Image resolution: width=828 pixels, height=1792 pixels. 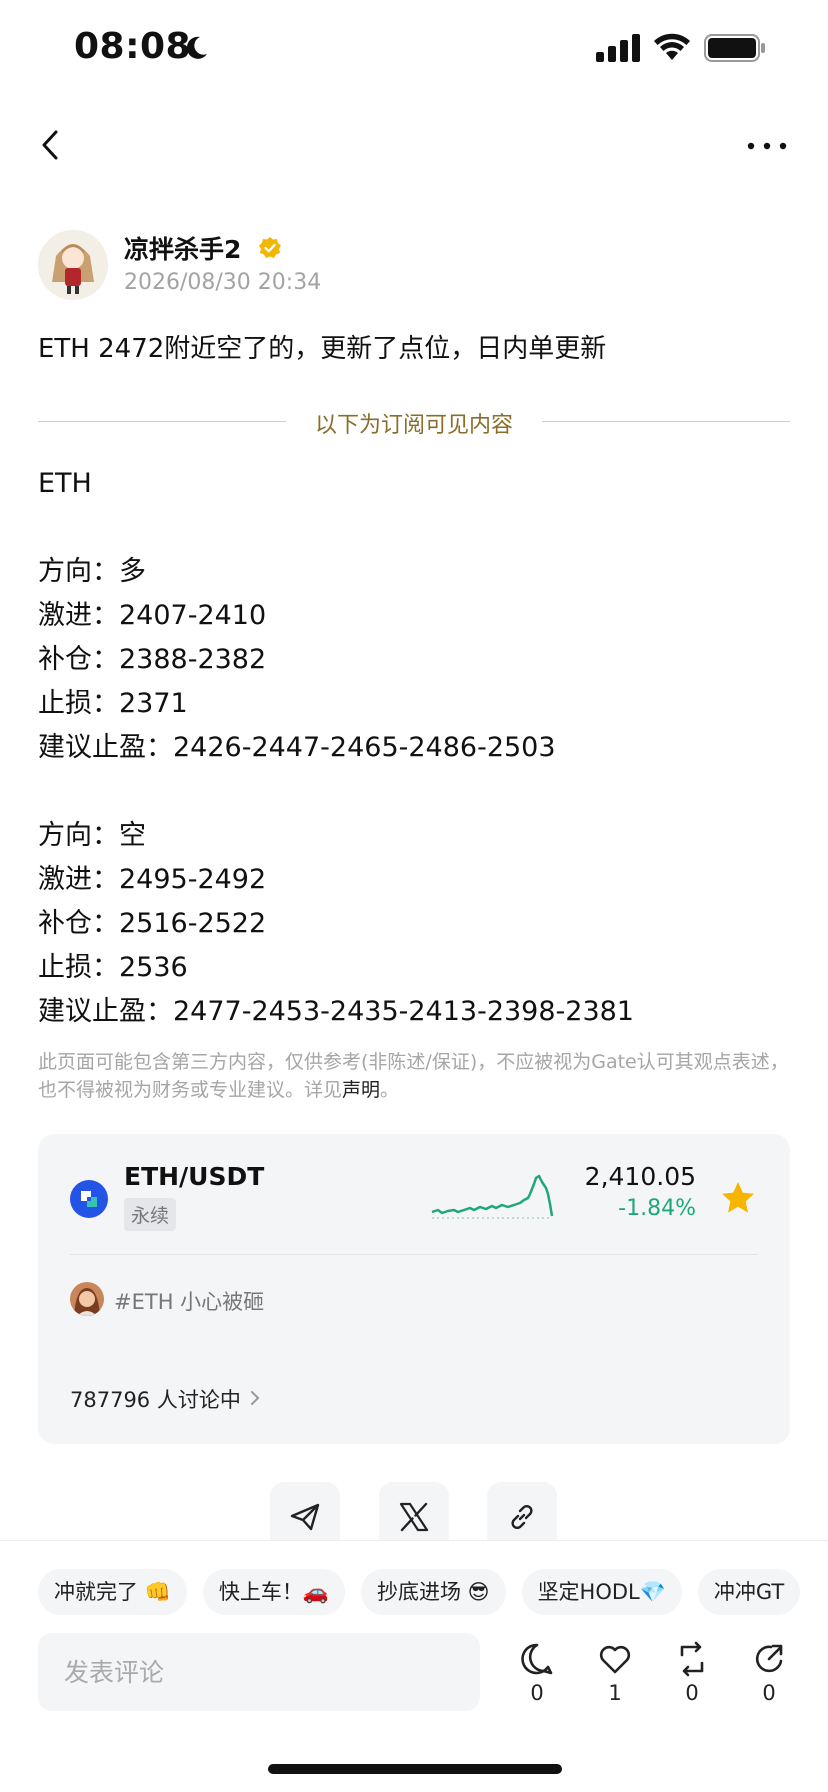 I want to click on quick-reply-chip: 冲冲GT, so click(x=749, y=1592).